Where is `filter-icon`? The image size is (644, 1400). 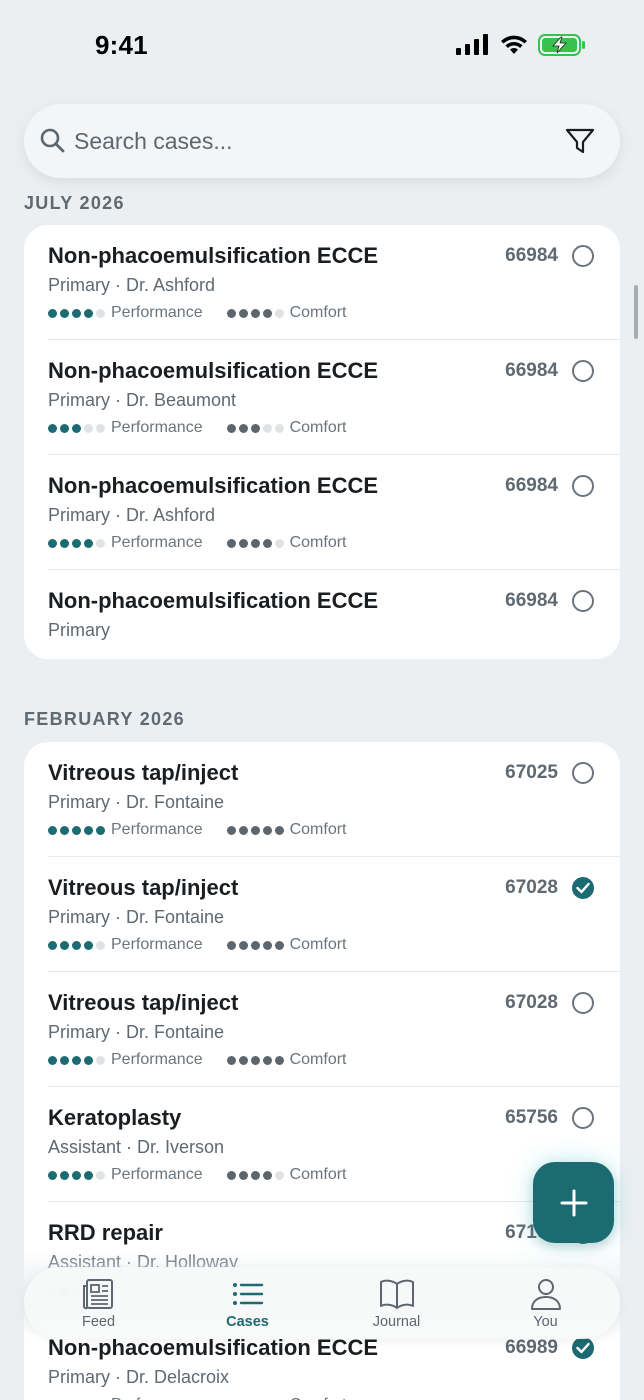
filter-icon is located at coordinates (580, 141).